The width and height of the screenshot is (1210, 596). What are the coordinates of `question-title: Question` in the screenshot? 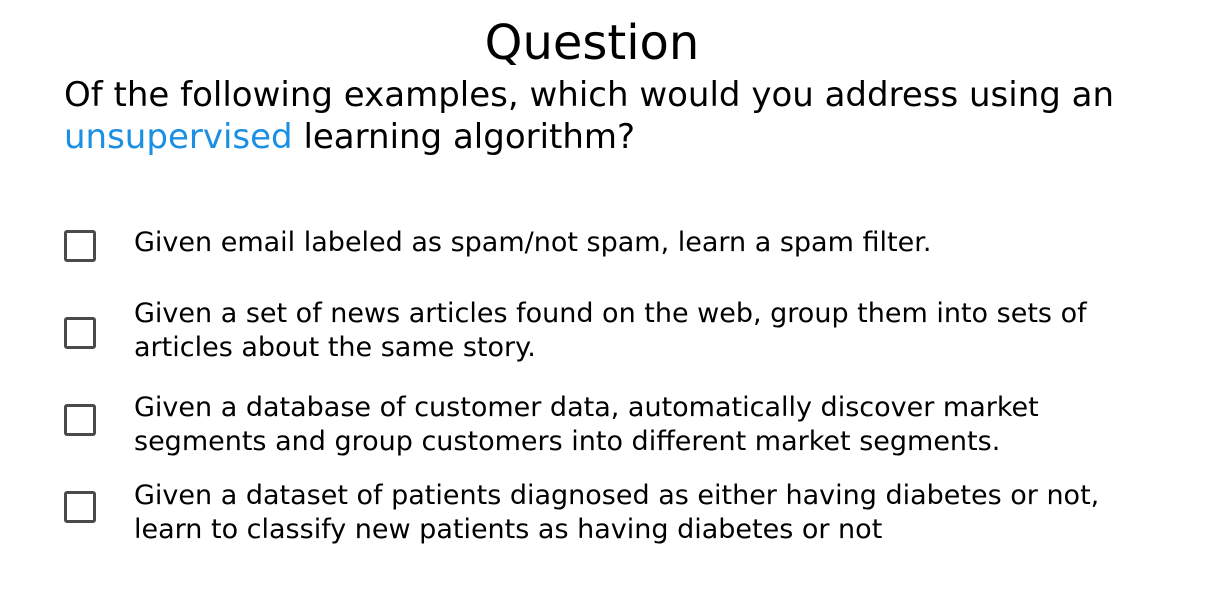 It's located at (592, 43).